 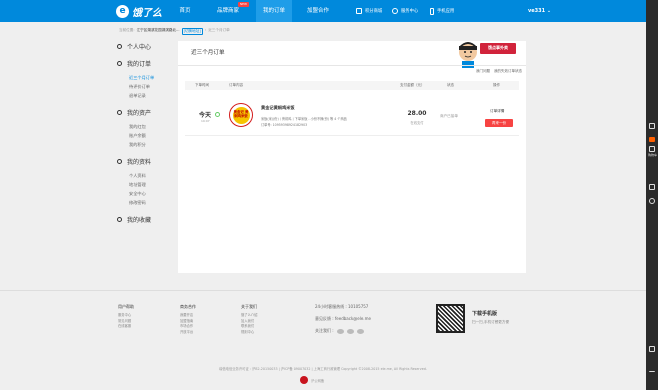 I want to click on footer-link: 规则中心, so click(x=249, y=333).